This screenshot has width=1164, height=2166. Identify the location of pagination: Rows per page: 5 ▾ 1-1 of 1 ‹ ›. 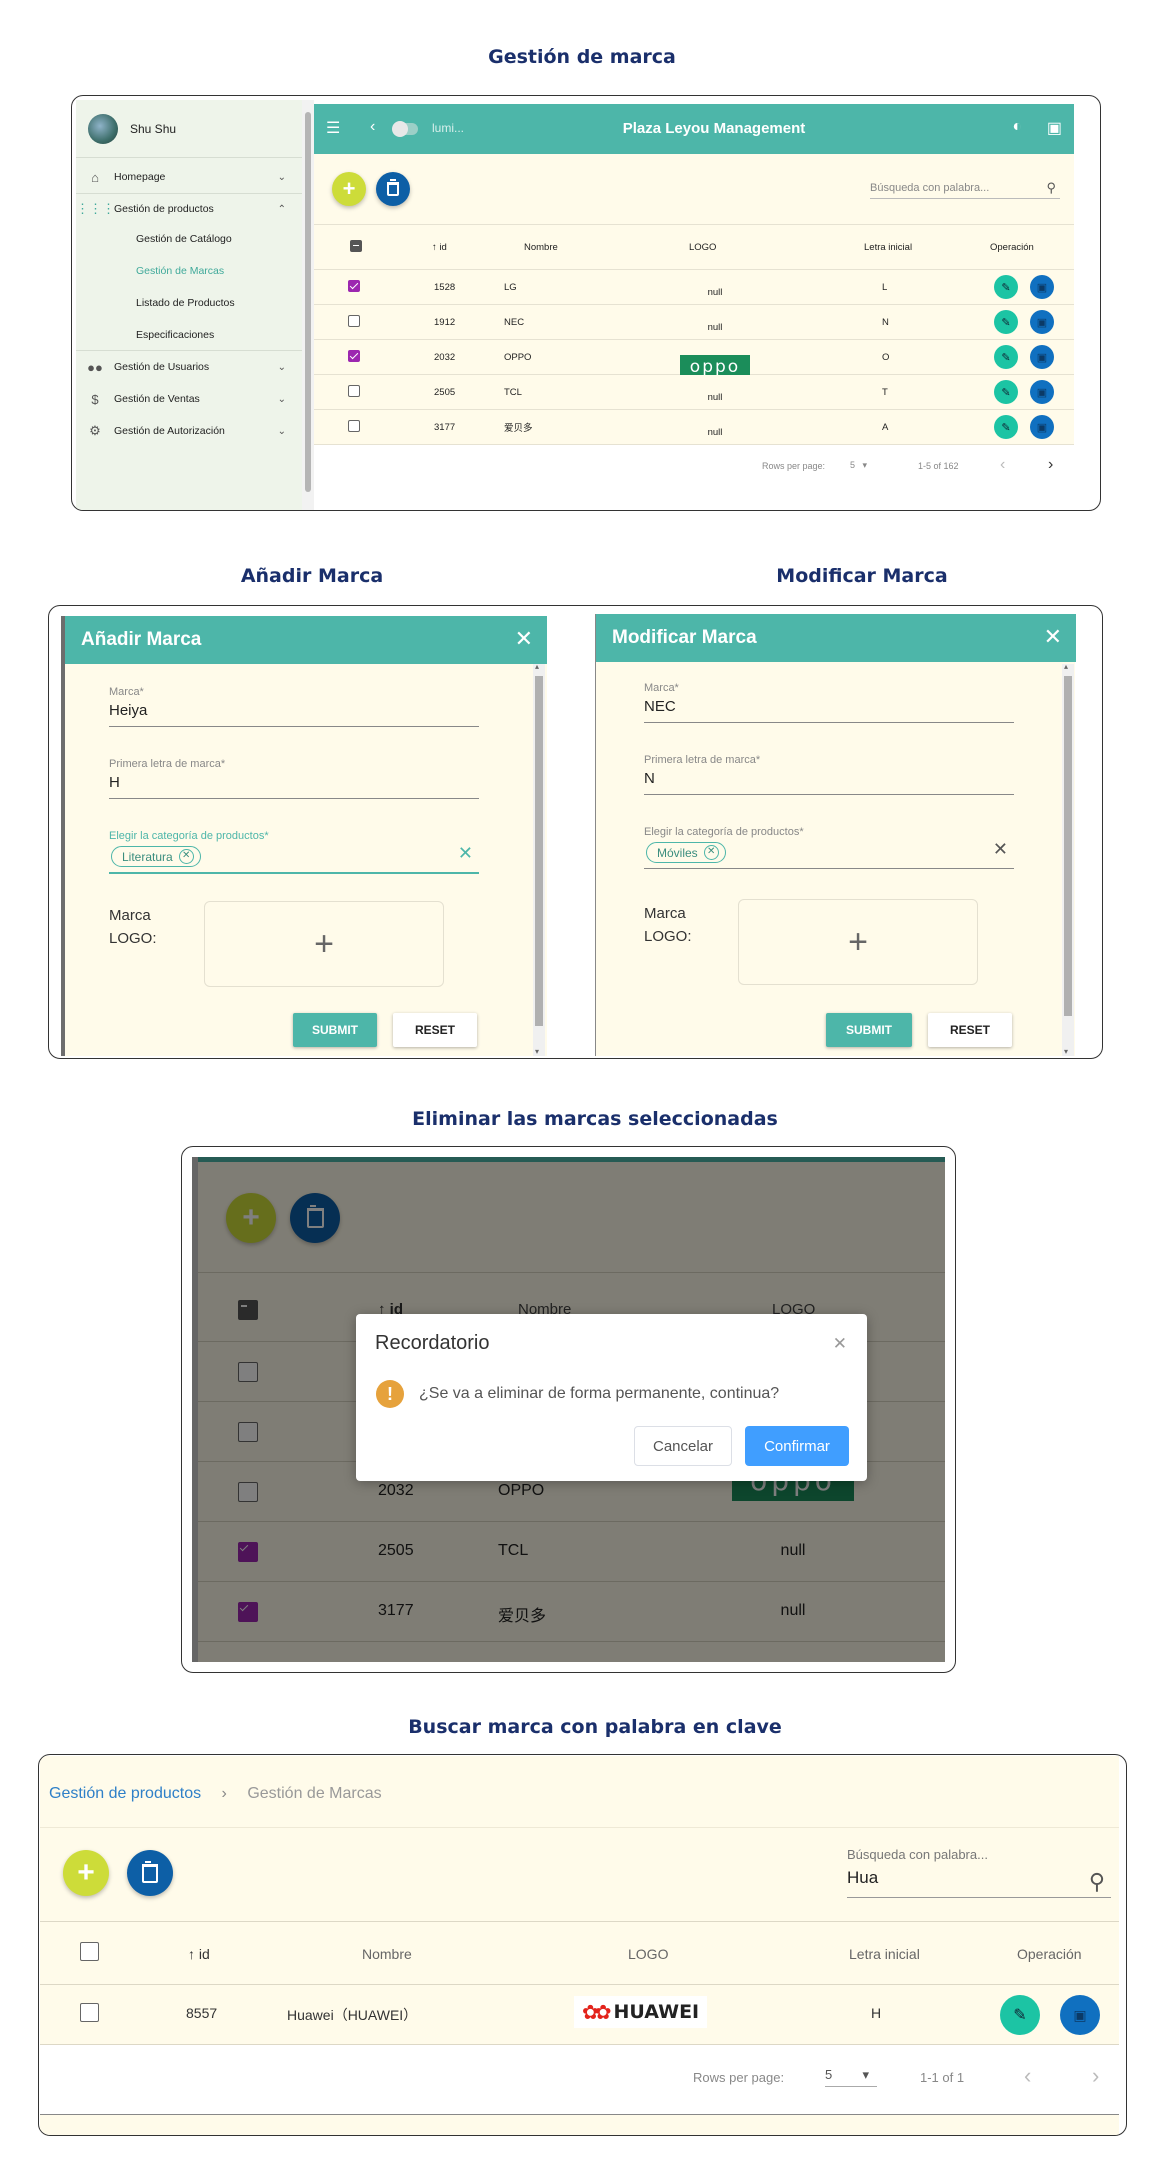
(579, 2080).